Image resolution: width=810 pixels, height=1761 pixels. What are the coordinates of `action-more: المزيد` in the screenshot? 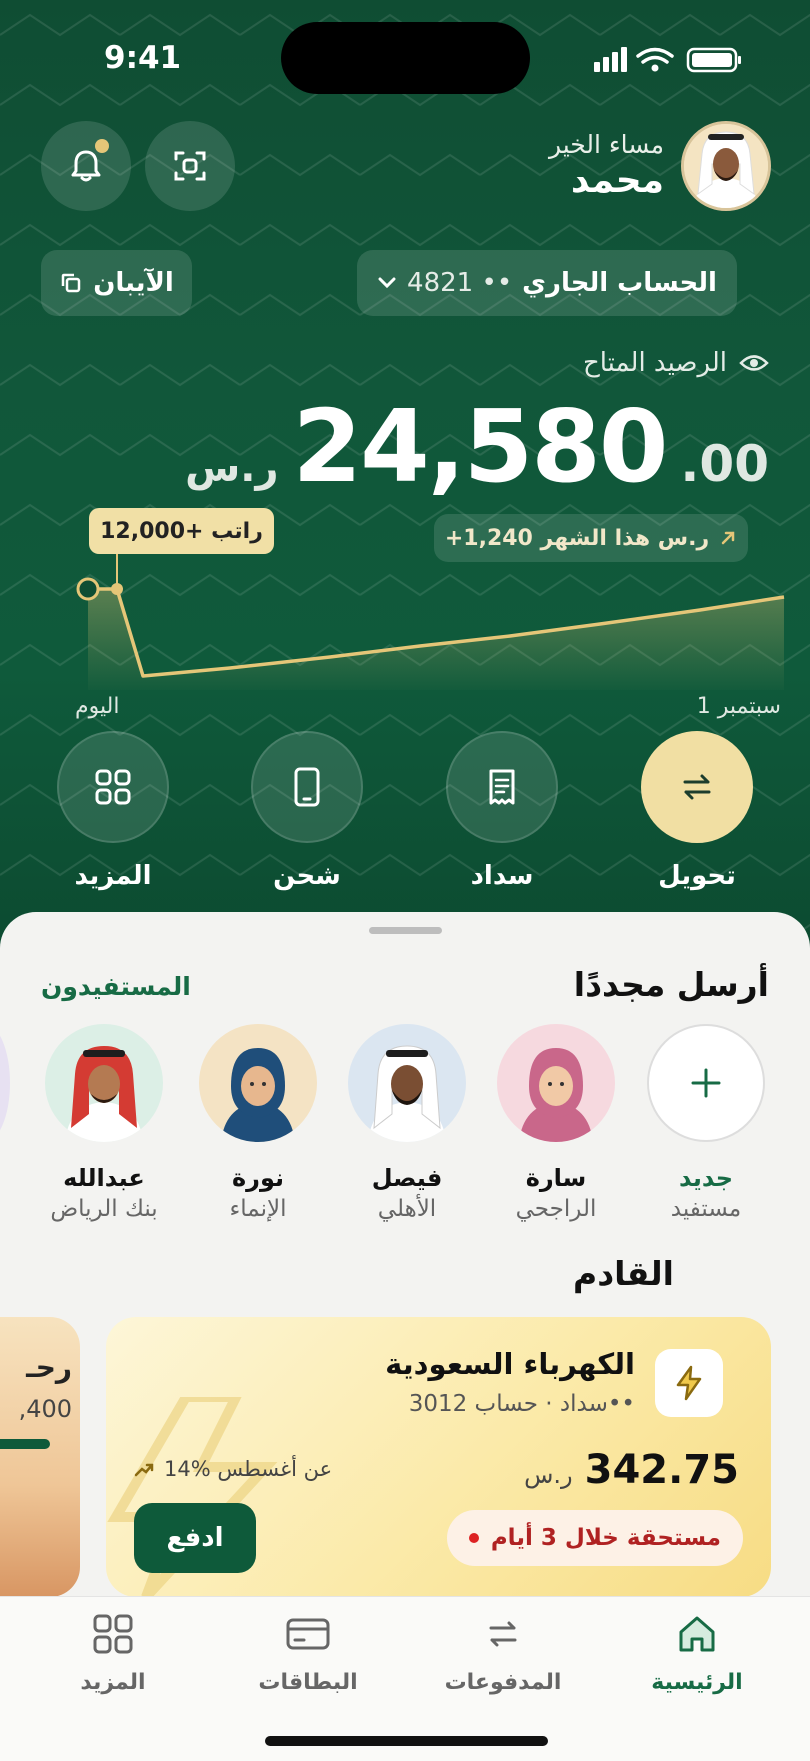 It's located at (113, 811).